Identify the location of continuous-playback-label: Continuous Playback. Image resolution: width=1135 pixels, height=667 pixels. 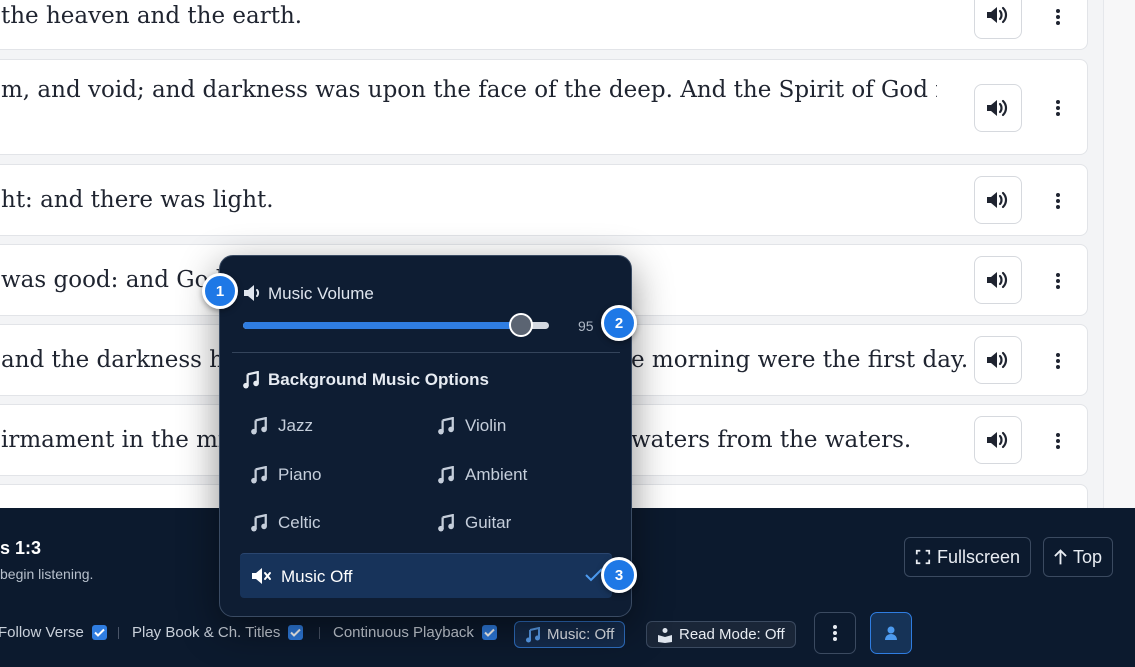
(403, 632).